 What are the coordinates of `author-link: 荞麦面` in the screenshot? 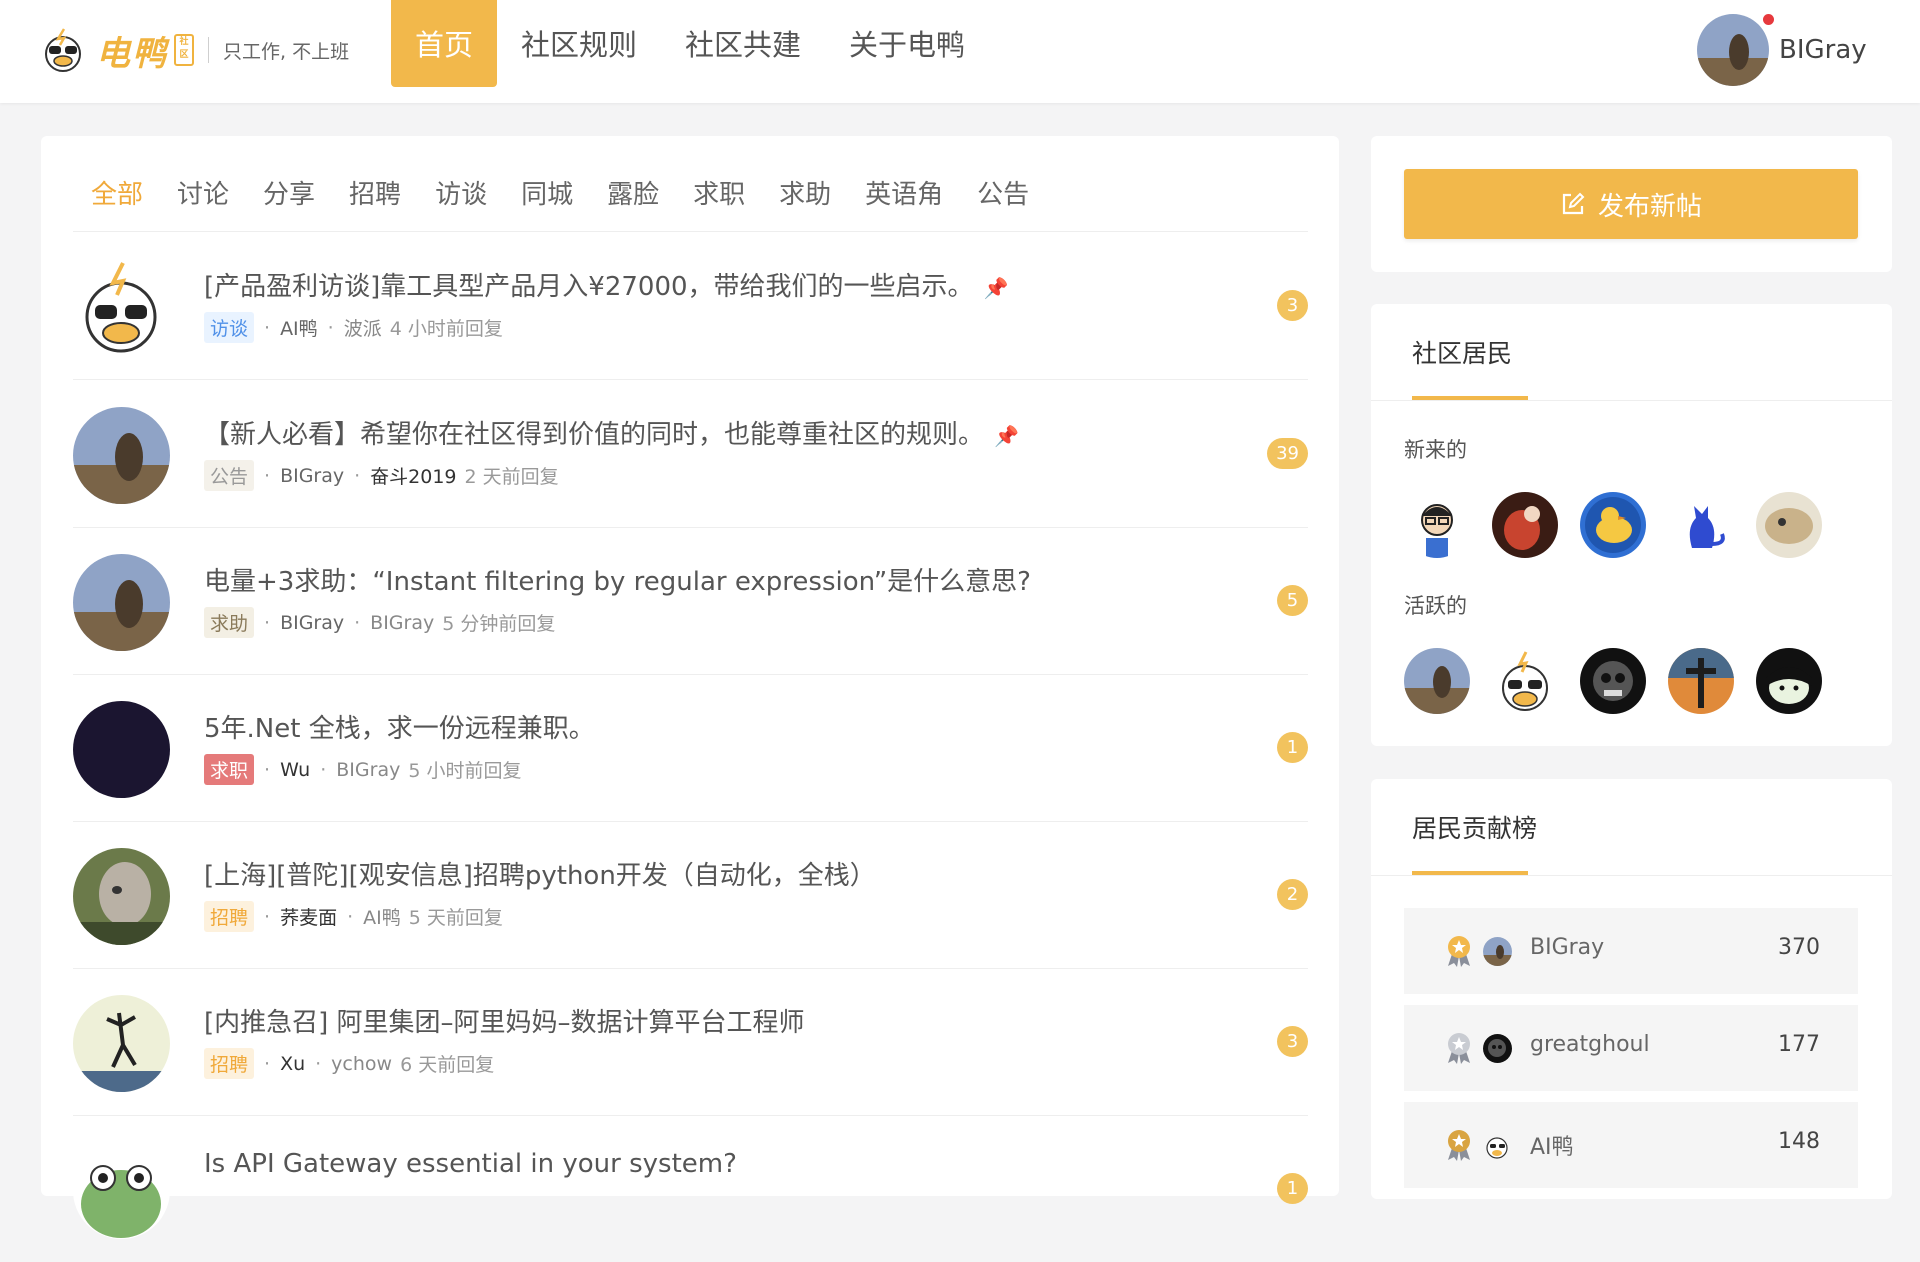 It's located at (308, 916).